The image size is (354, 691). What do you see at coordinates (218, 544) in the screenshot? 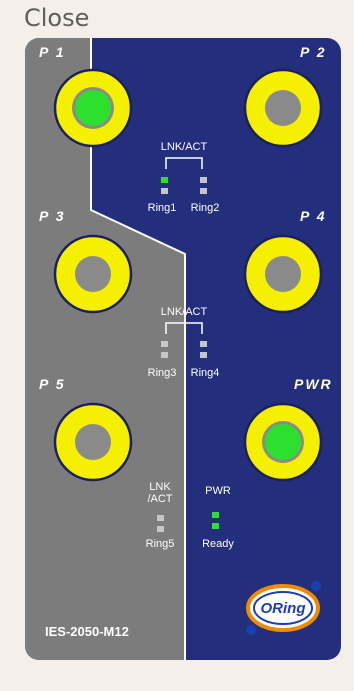
I see `ready-label: Ready` at bounding box center [218, 544].